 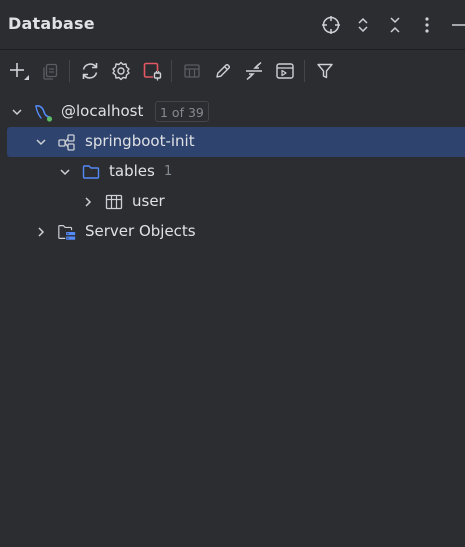 What do you see at coordinates (89, 71) in the screenshot?
I see `refresh-icon` at bounding box center [89, 71].